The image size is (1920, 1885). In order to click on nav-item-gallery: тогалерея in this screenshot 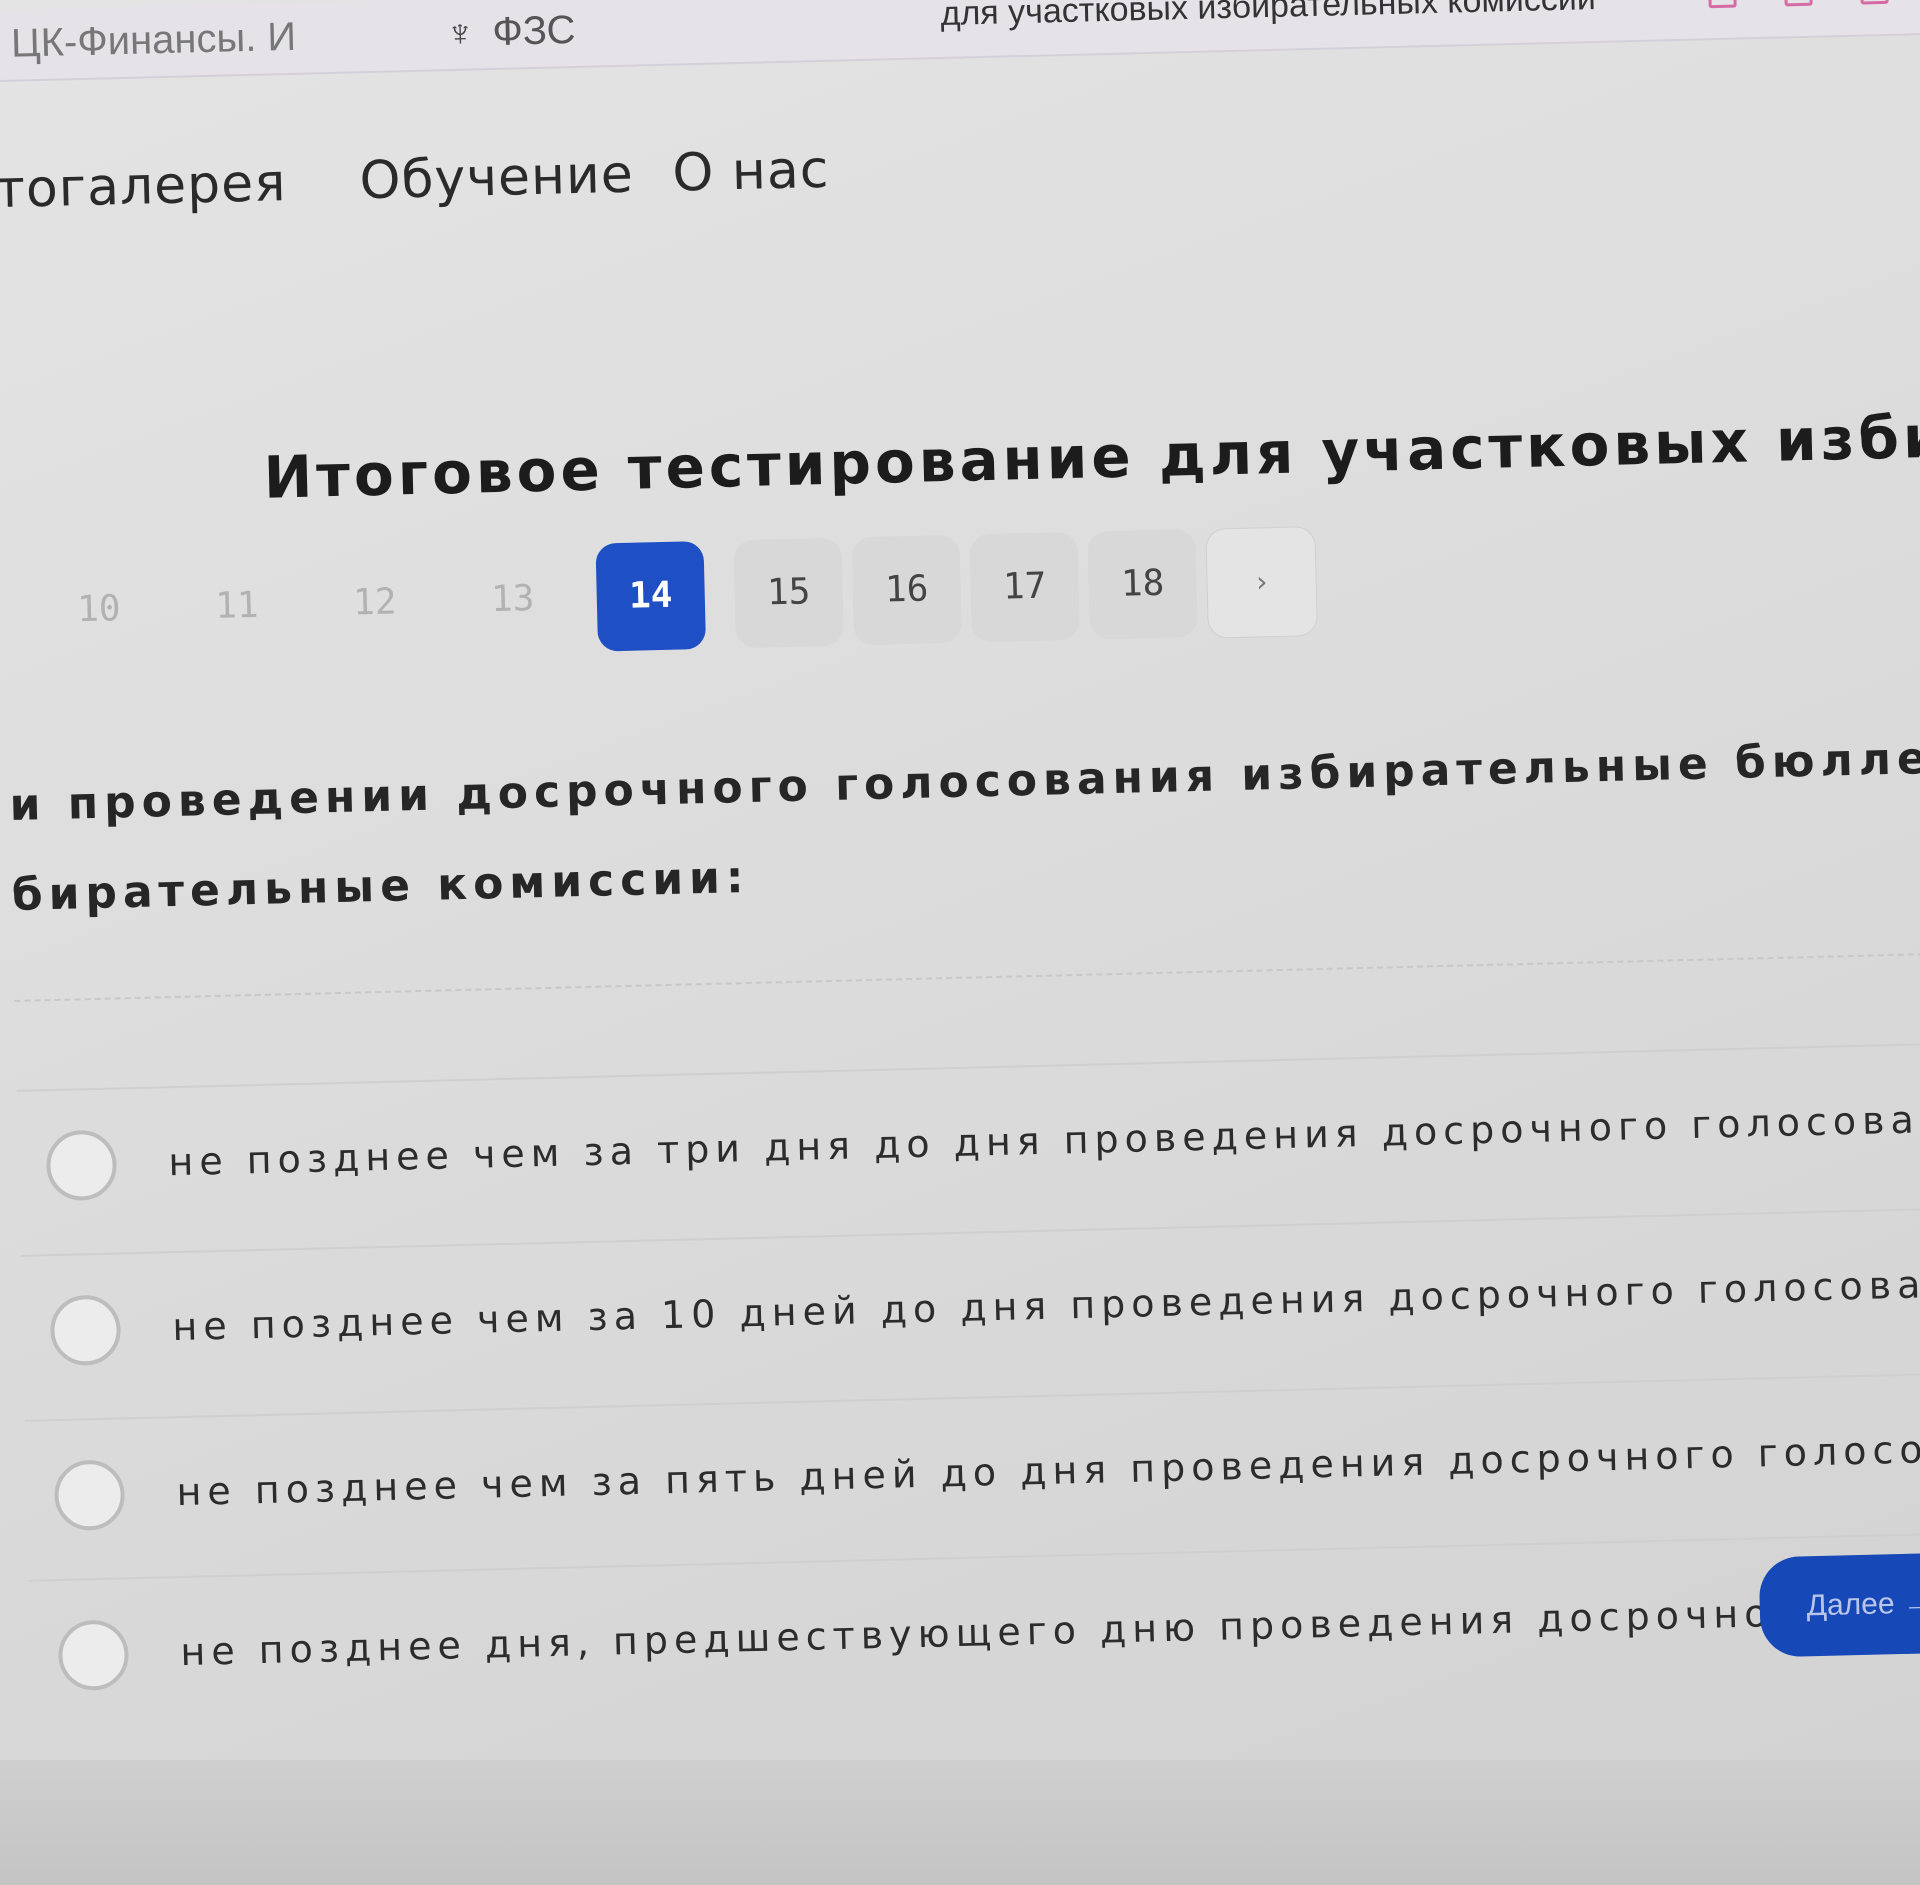, I will do `click(143, 186)`.